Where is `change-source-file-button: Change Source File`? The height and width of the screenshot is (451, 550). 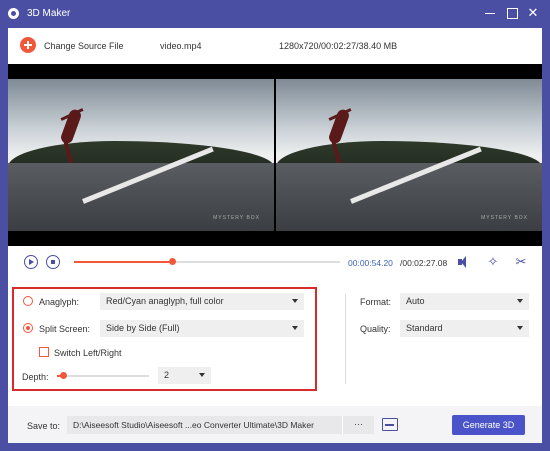 change-source-file-button: Change Source File is located at coordinates (84, 46).